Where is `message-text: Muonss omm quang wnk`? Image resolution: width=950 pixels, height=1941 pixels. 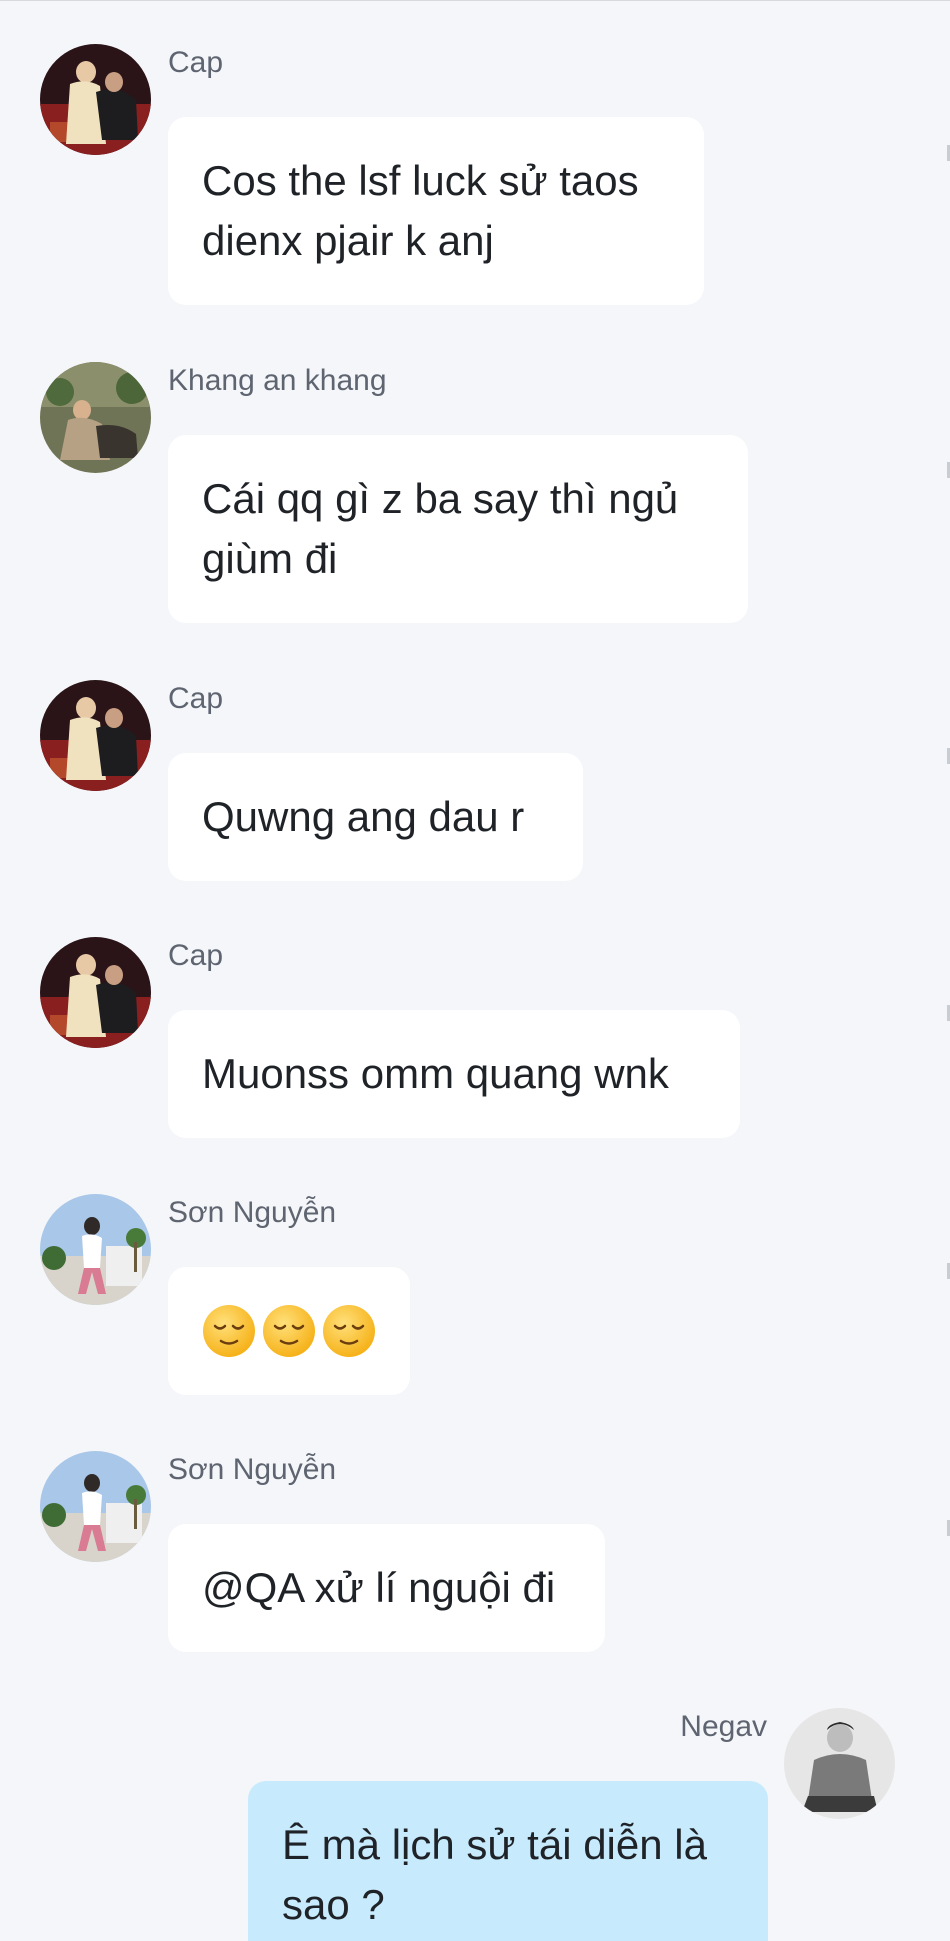 message-text: Muonss omm quang wnk is located at coordinates (435, 1073).